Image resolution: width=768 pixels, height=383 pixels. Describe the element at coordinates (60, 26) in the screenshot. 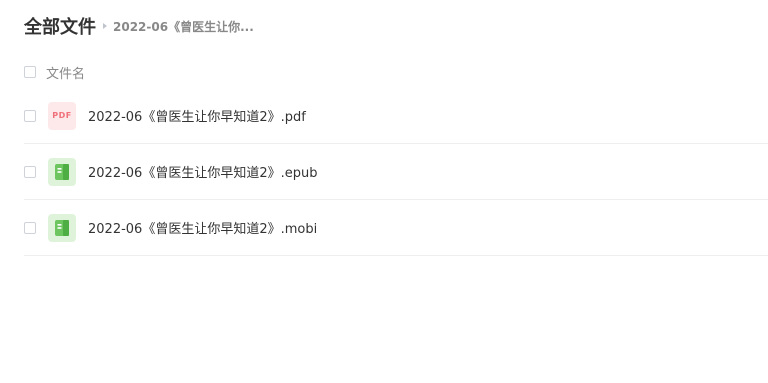

I see `breadcrumb-root-all-files: 全部文件` at that location.